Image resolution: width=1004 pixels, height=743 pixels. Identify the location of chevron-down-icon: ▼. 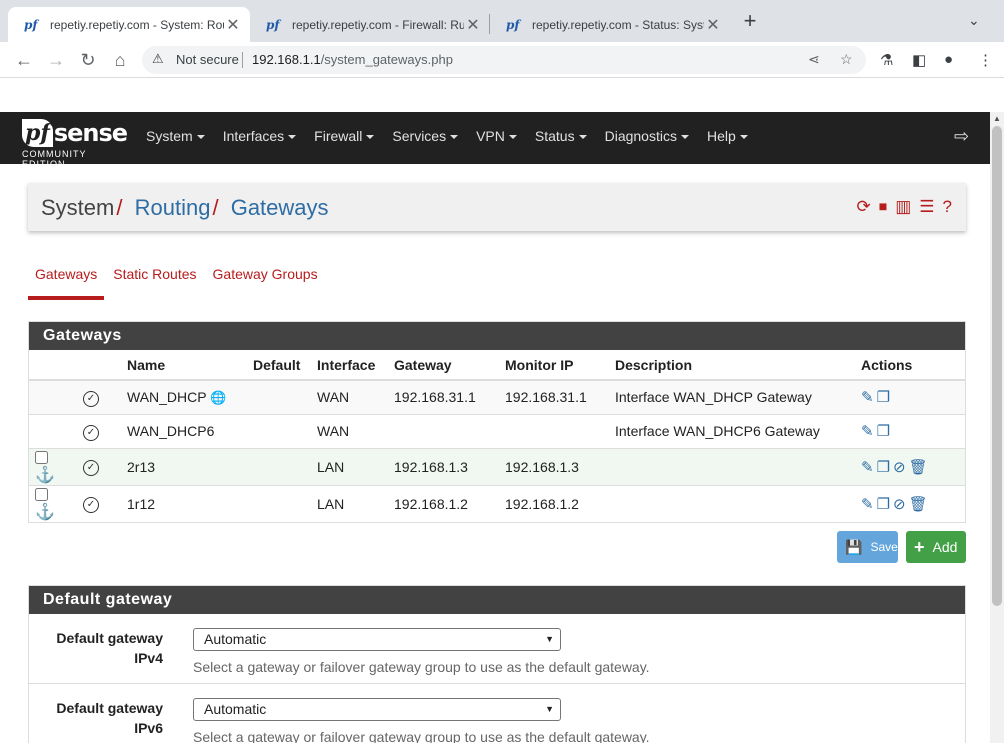
(549, 709).